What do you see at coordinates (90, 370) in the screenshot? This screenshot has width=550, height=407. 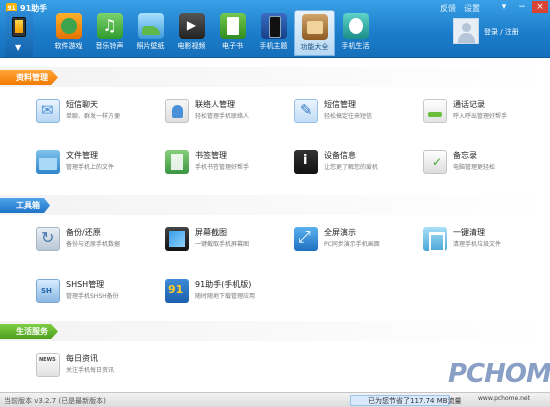 I see `feature-desc: 关注手机每日资讯` at bounding box center [90, 370].